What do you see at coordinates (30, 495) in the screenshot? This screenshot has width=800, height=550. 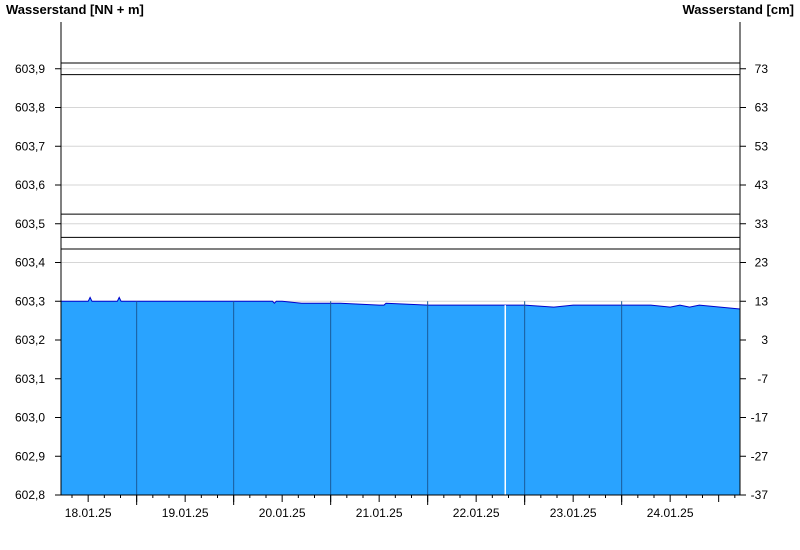 I see `y-left-tick-label: 602,8` at bounding box center [30, 495].